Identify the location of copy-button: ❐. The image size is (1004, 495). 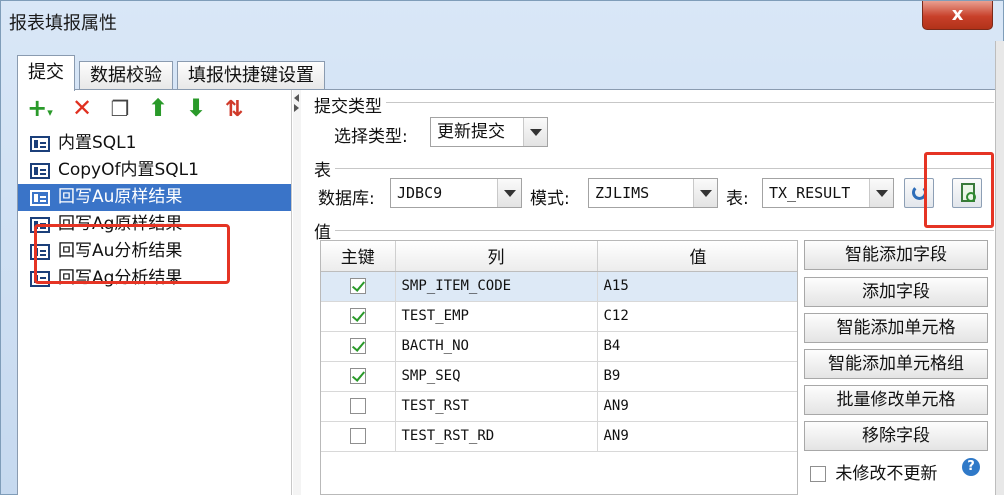
(120, 108).